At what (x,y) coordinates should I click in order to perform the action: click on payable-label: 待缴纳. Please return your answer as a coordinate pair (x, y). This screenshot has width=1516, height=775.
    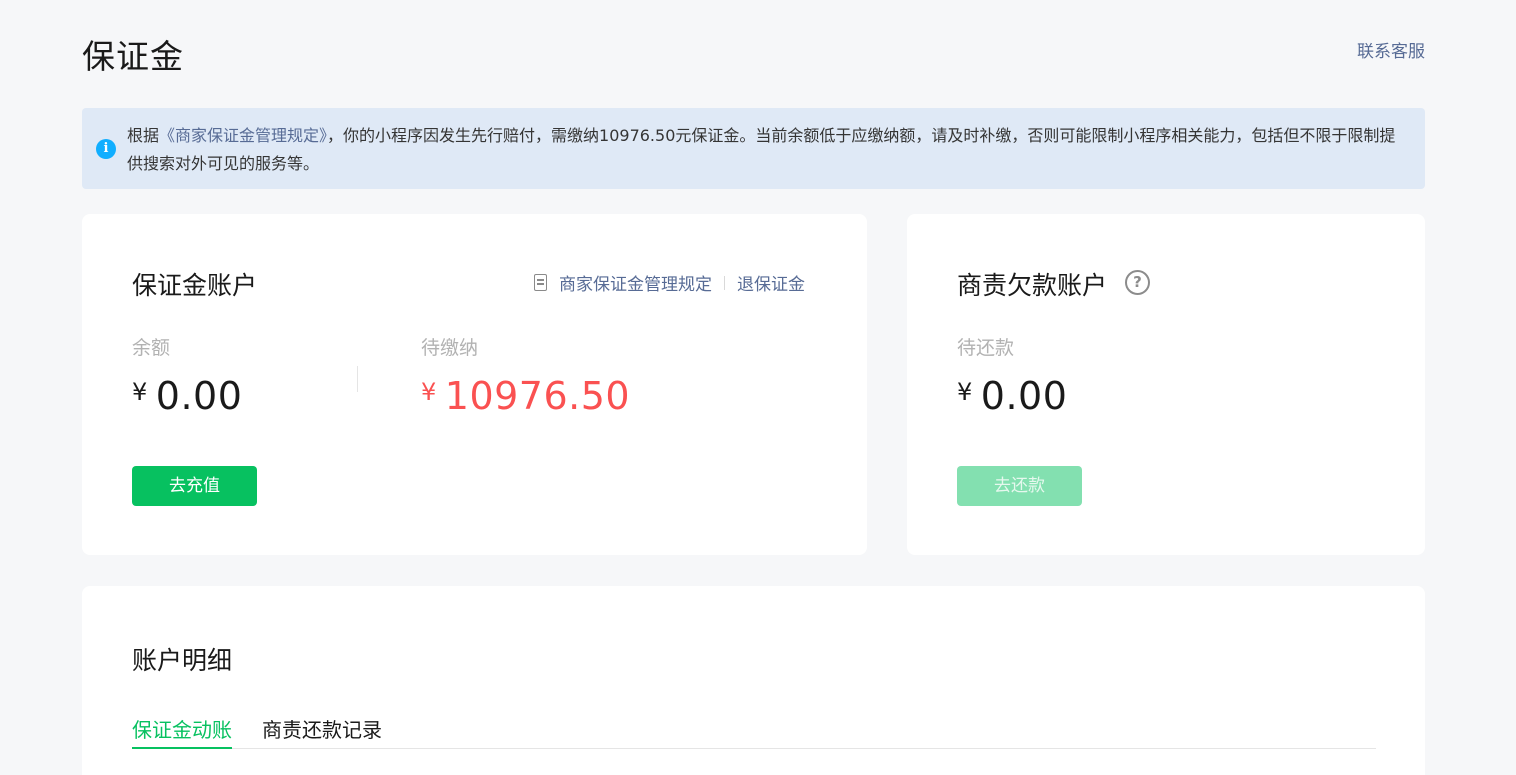
    Looking at the image, I should click on (450, 348).